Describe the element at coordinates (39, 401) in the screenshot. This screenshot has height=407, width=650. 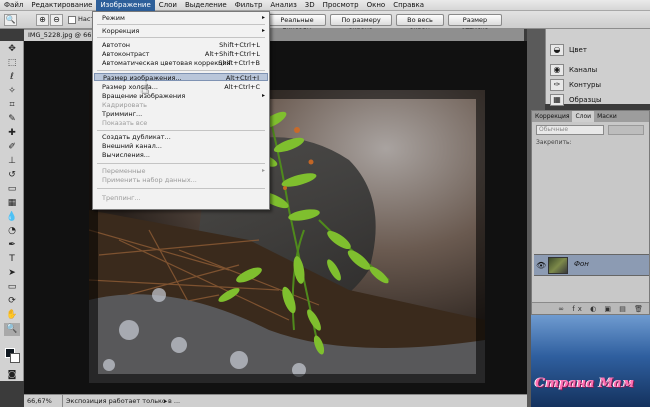
I see `zoom-level: 66,67%` at that location.